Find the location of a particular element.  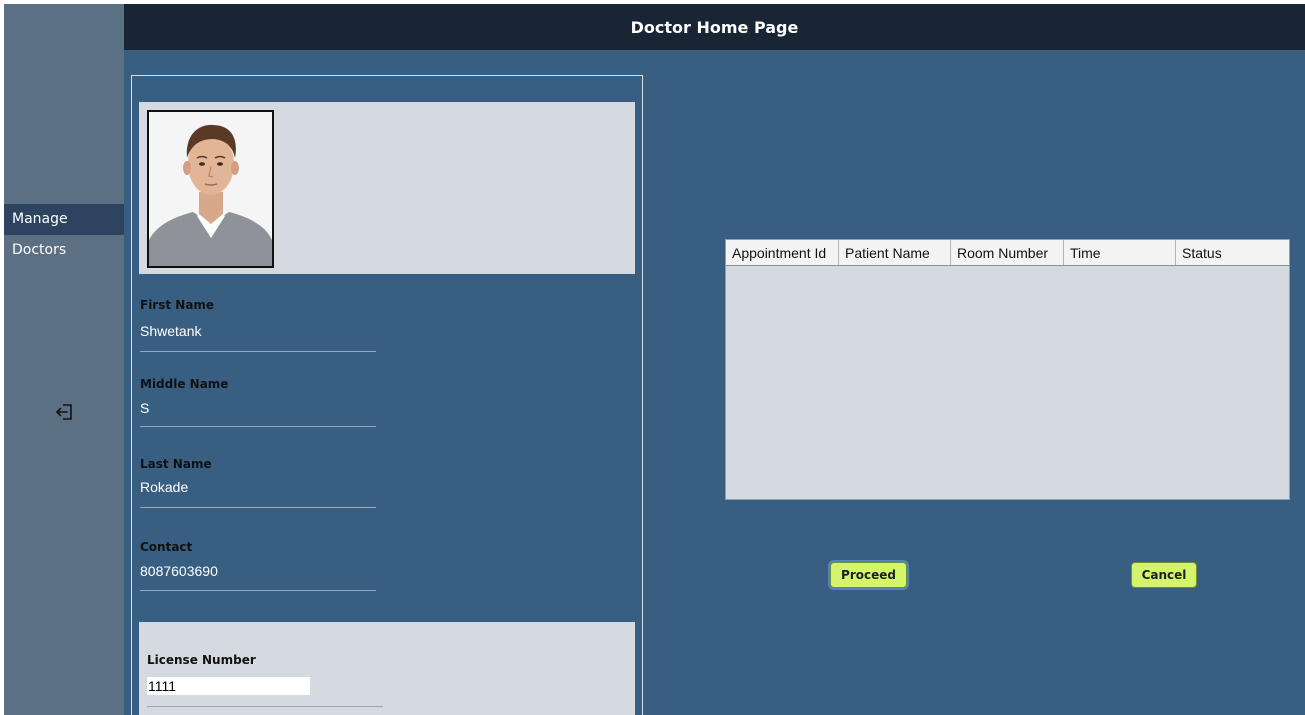

middle-name-value: S is located at coordinates (144, 408).